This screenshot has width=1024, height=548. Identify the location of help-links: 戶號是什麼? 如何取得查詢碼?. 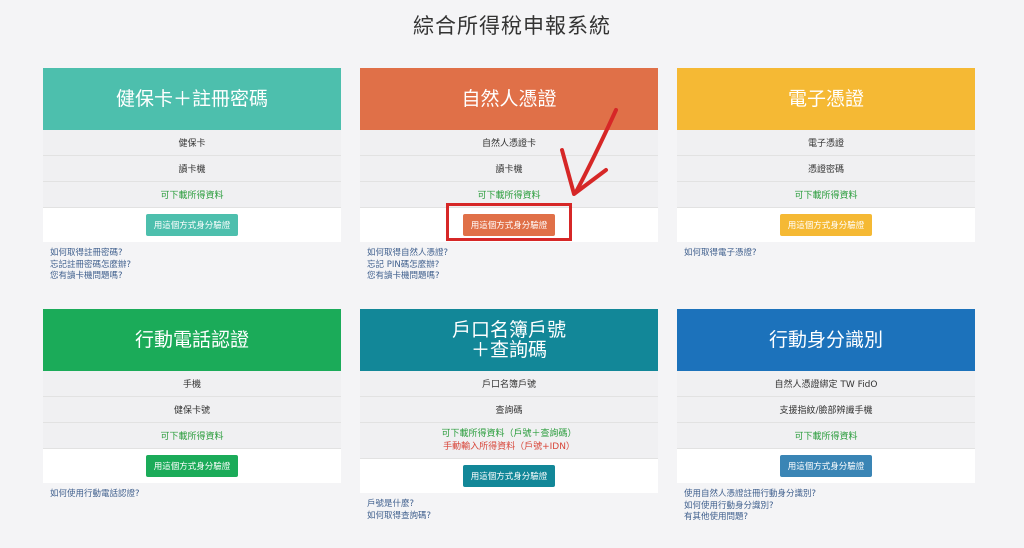
(509, 507).